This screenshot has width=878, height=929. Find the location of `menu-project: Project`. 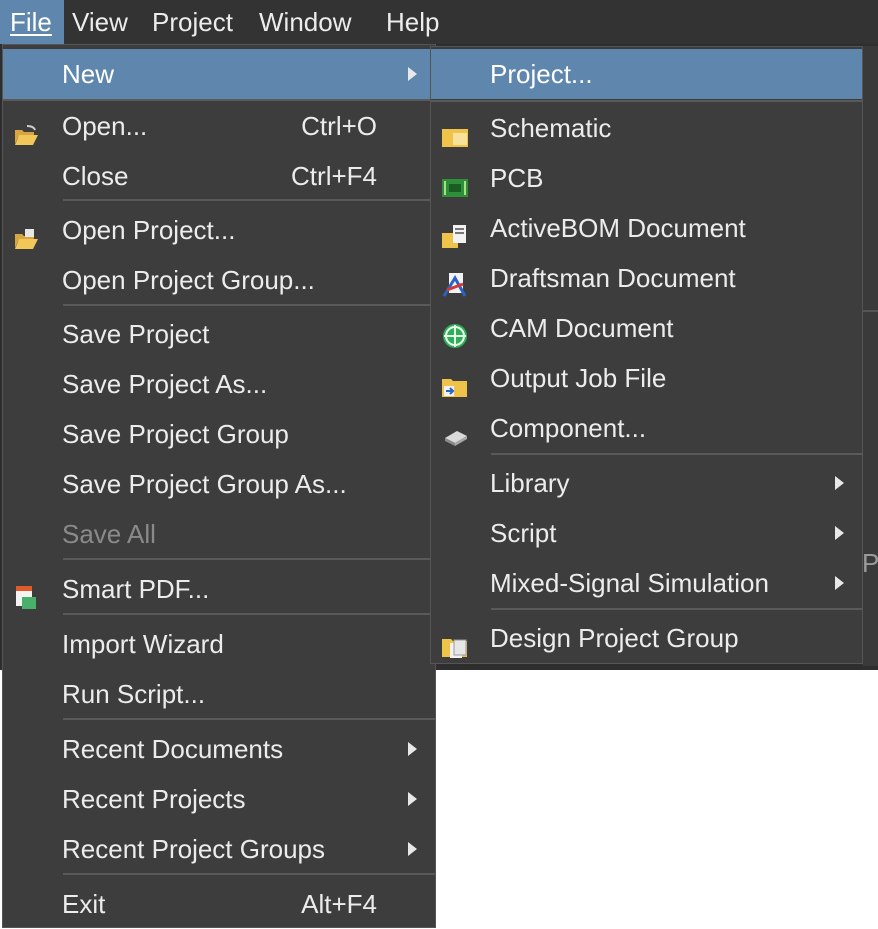

menu-project: Project is located at coordinates (192, 22).